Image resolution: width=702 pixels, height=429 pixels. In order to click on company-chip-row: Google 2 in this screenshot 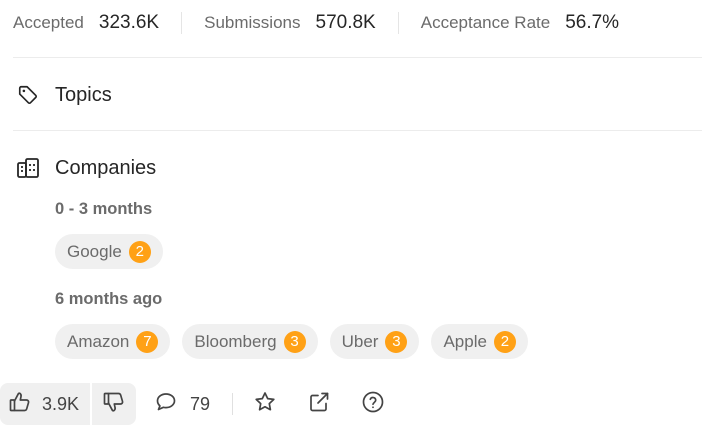, I will do `click(115, 251)`.